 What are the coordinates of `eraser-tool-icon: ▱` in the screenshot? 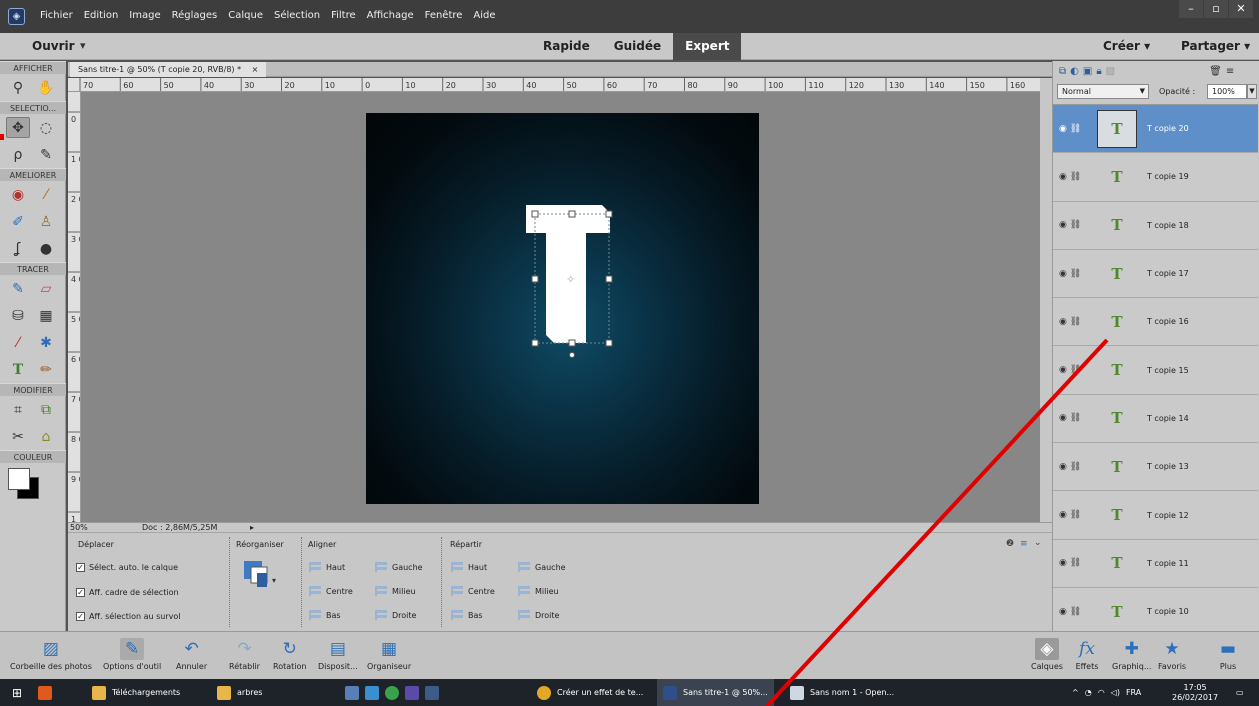 It's located at (46, 288).